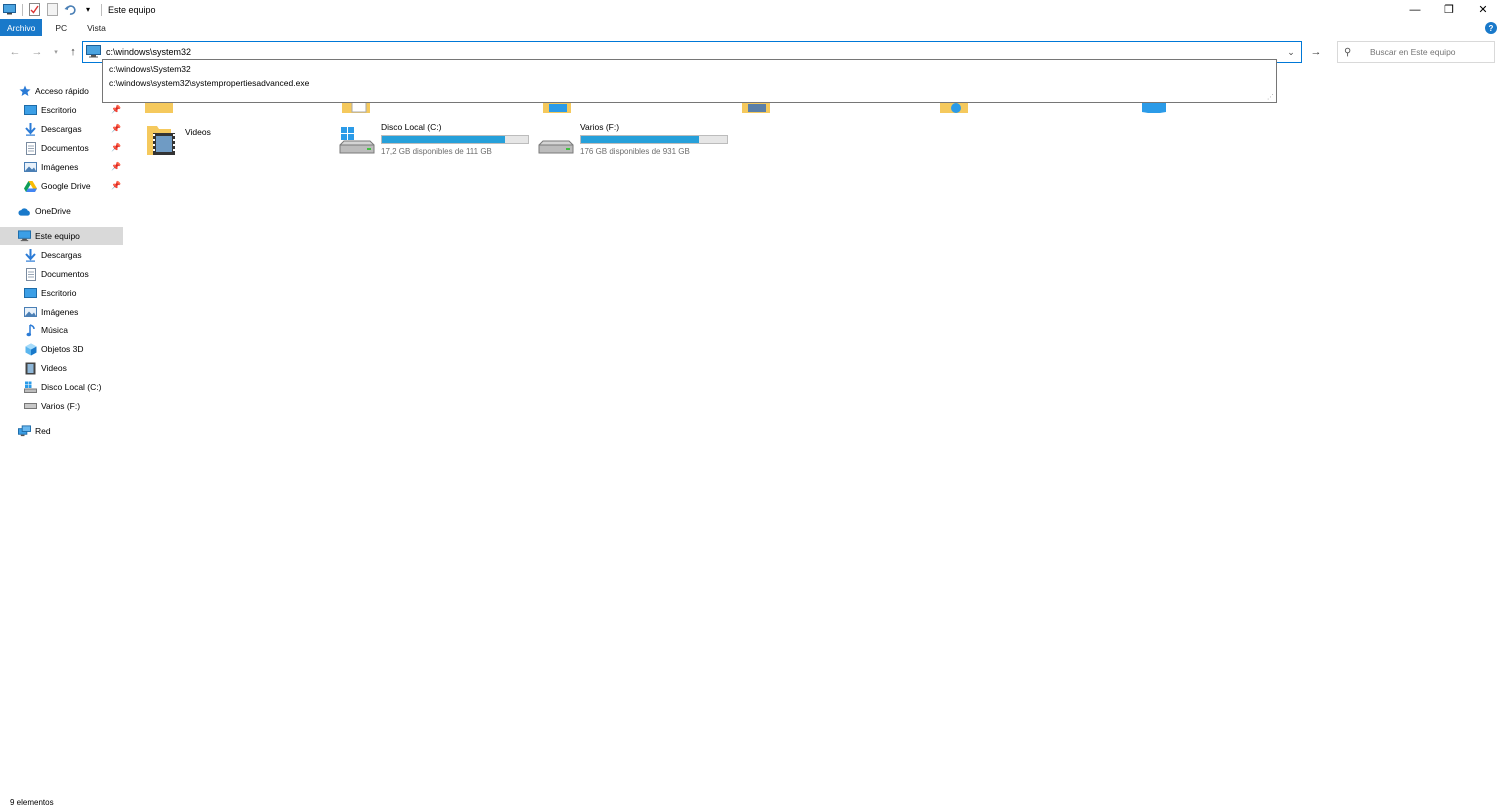 This screenshot has width=1500, height=810. What do you see at coordinates (30, 368) in the screenshot?
I see `video-film-icon` at bounding box center [30, 368].